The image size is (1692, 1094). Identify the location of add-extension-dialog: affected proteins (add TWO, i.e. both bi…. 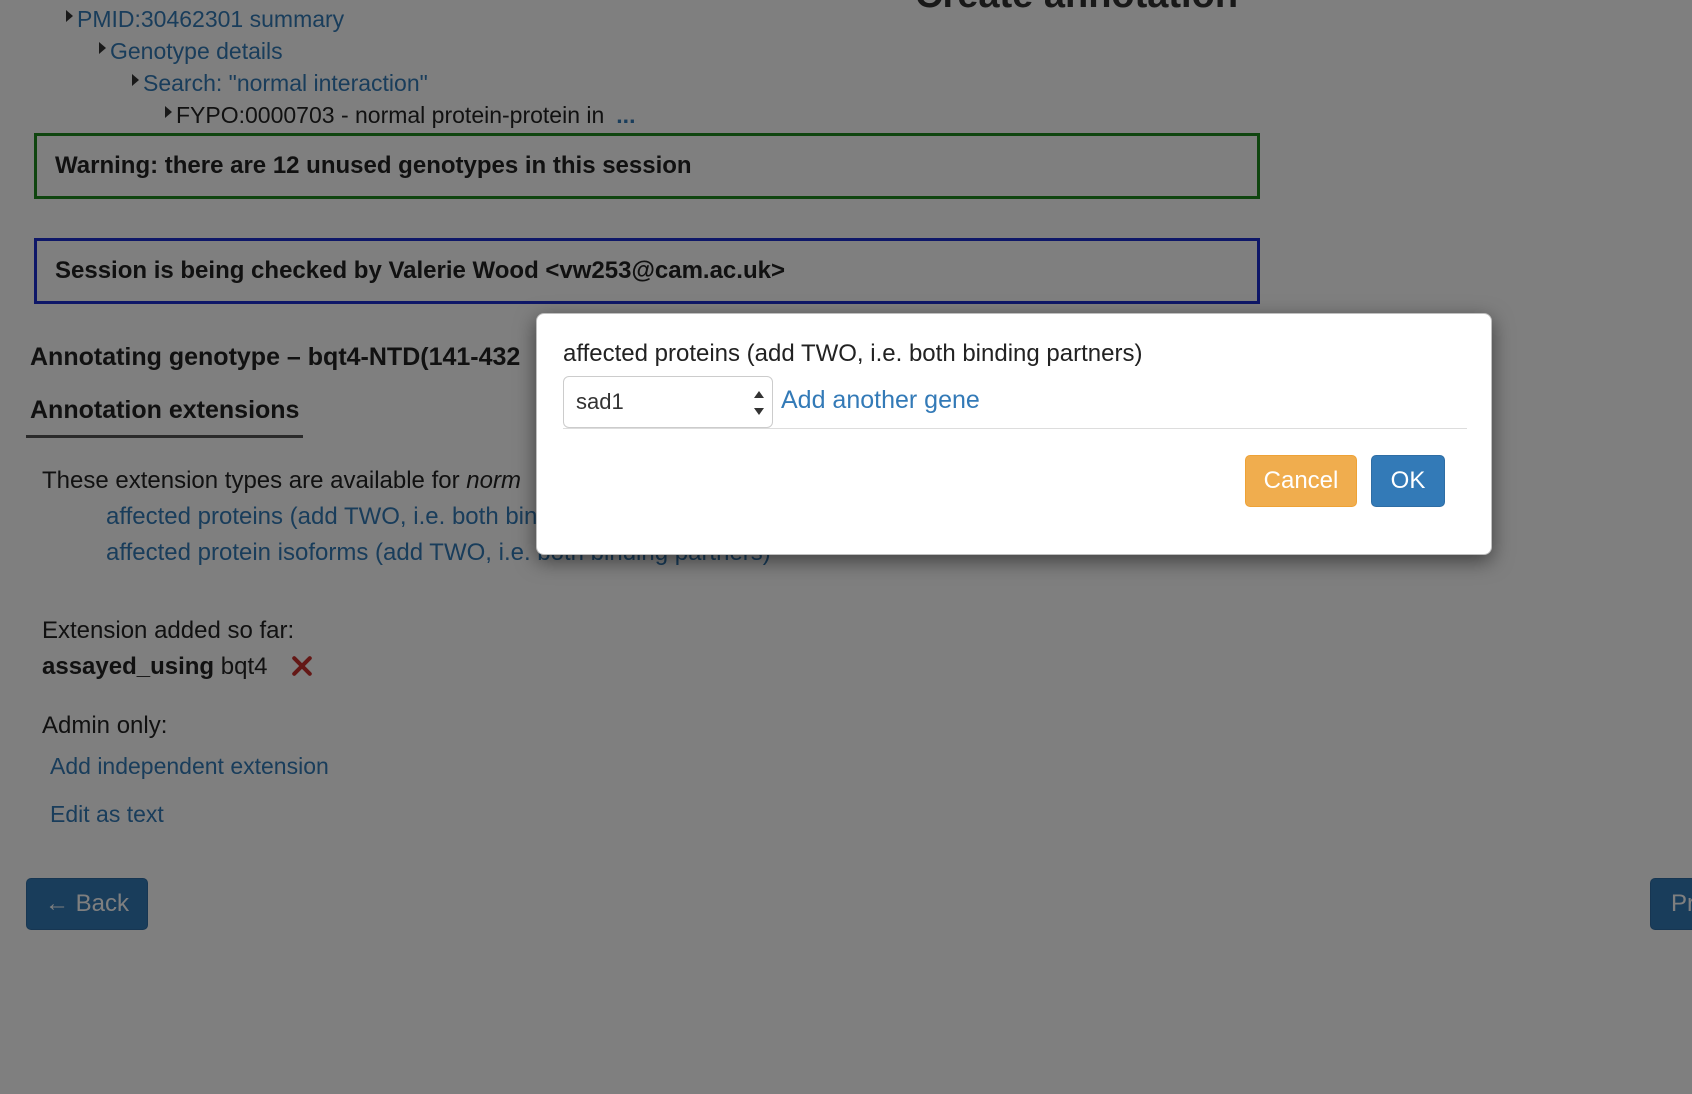
(1014, 434).